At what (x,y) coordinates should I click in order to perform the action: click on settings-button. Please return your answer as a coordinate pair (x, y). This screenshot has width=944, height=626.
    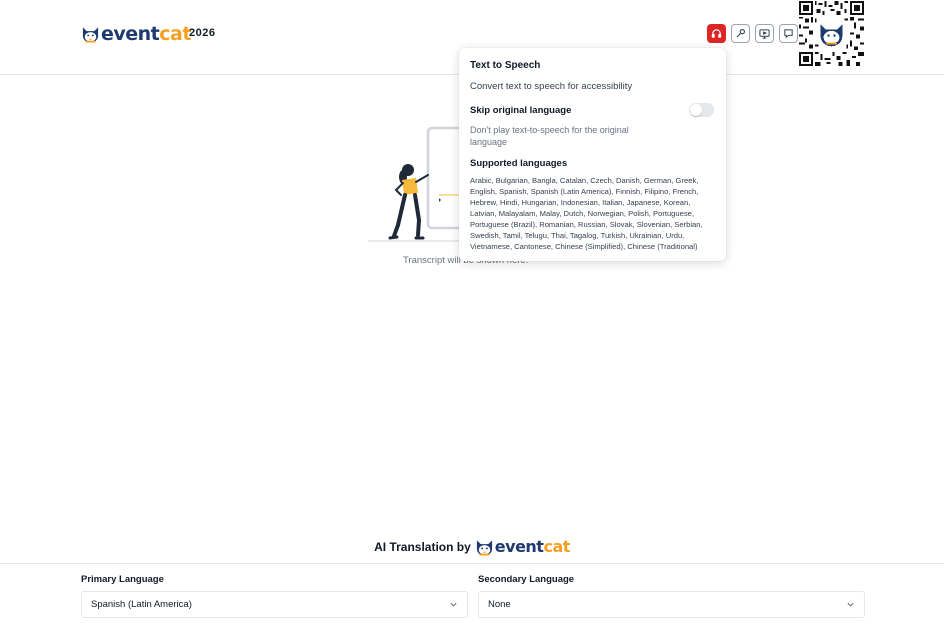
    Looking at the image, I should click on (740, 33).